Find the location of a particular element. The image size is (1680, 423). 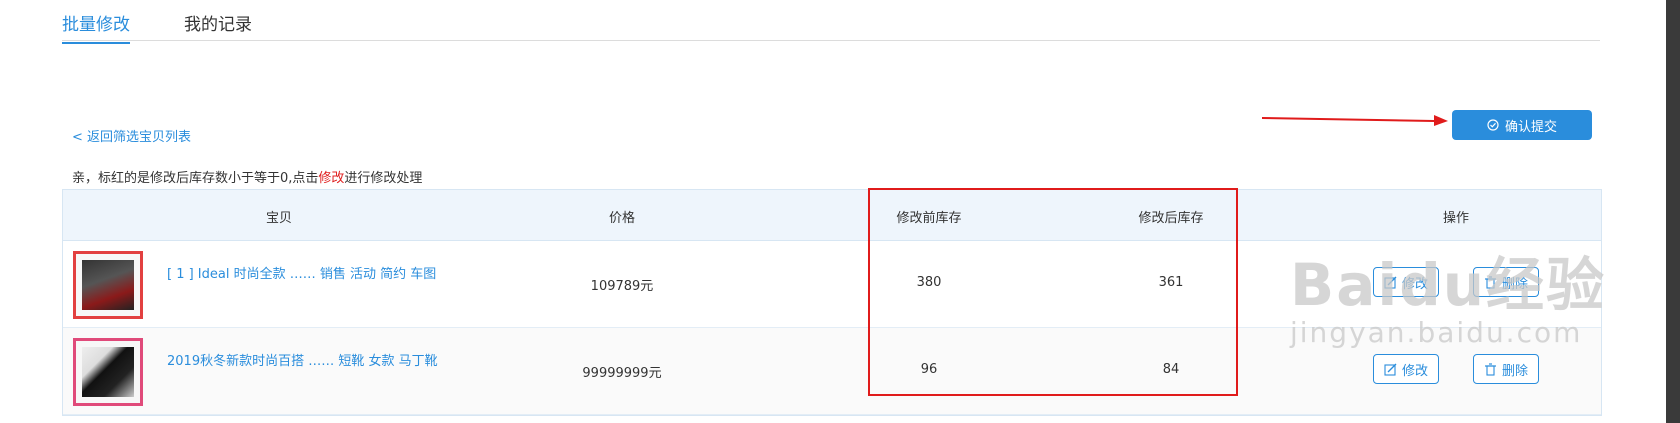

confirm-submit-button: 确认提交 is located at coordinates (1522, 125).